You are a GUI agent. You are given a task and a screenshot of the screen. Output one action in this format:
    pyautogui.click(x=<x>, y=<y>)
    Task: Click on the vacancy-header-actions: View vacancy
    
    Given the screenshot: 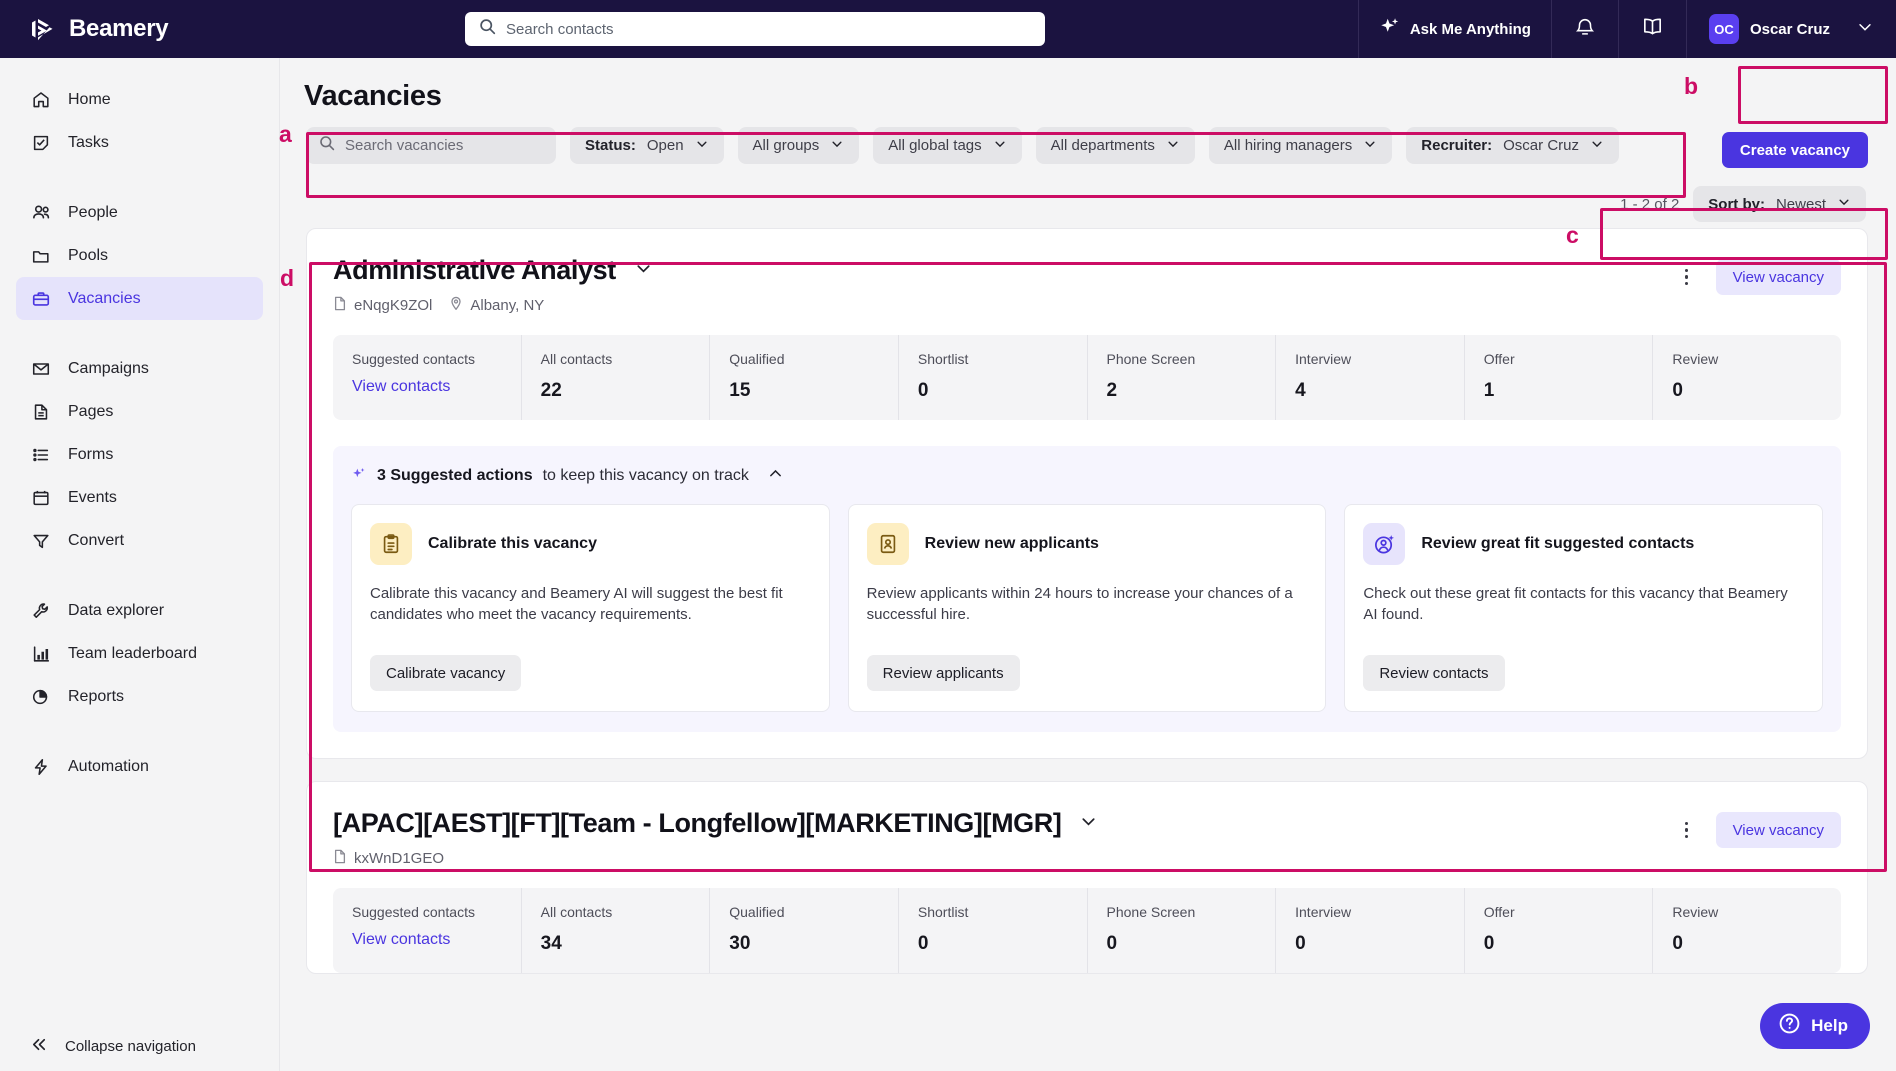 What is the action you would take?
    pyautogui.click(x=1757, y=828)
    